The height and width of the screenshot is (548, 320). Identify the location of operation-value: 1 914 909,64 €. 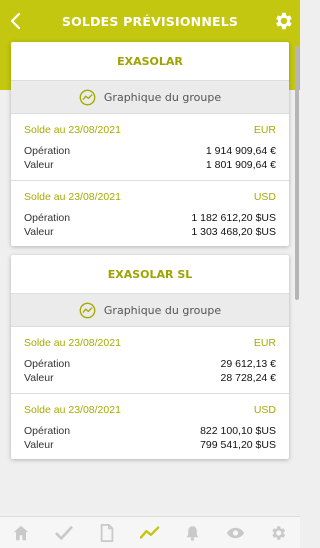
(240, 151).